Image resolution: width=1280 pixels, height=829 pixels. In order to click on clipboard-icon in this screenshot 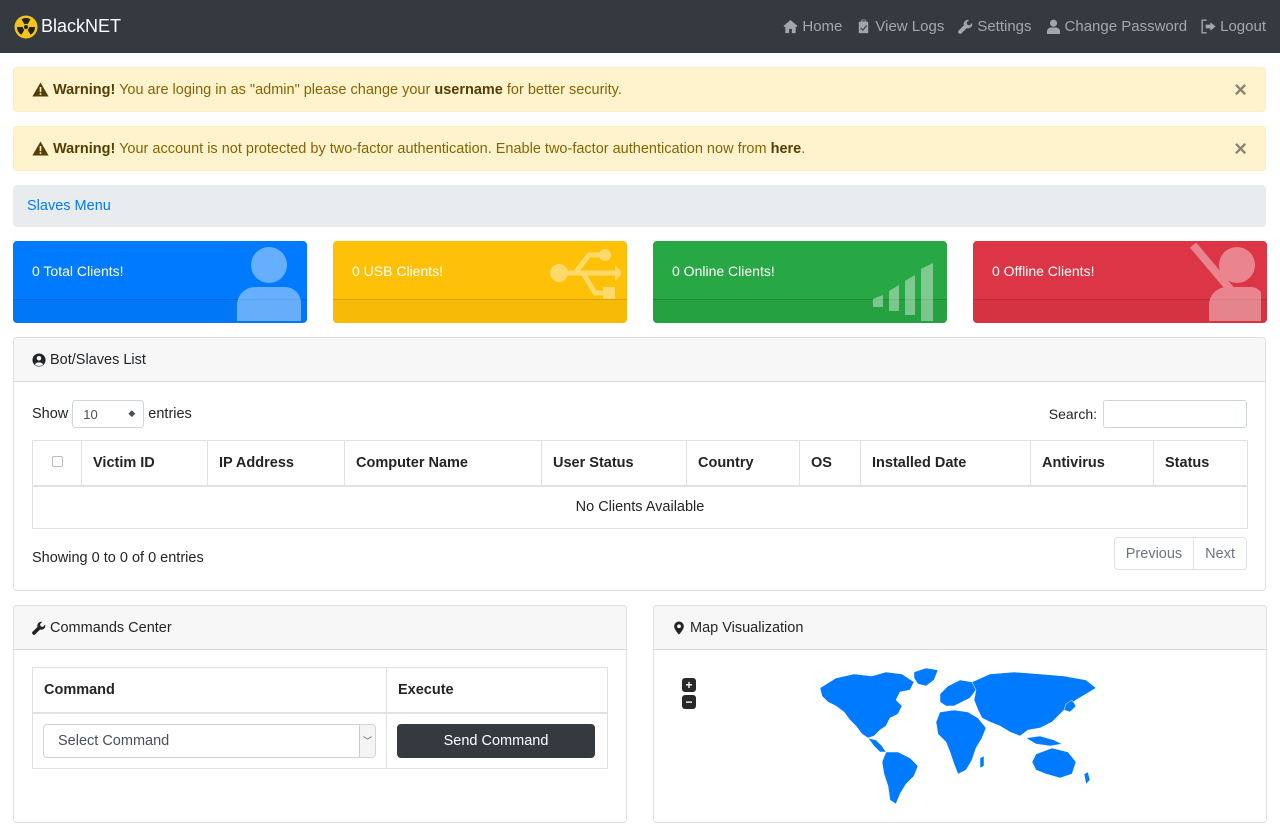, I will do `click(864, 26)`.